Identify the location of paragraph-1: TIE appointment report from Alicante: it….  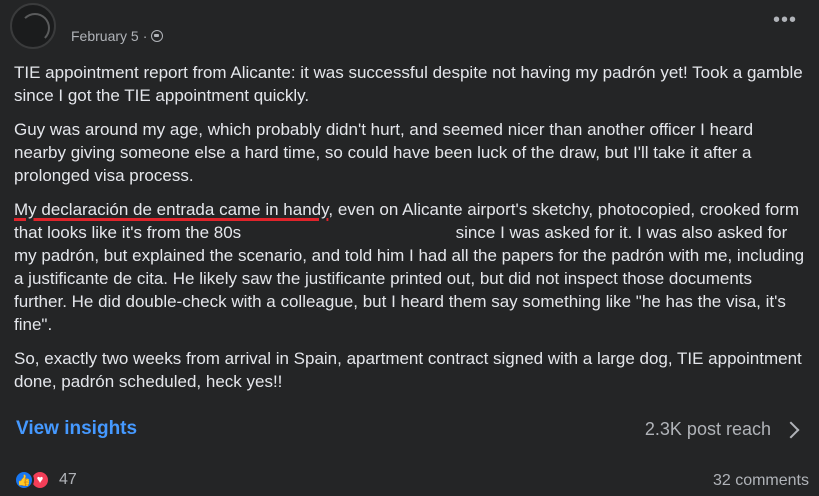
(408, 84).